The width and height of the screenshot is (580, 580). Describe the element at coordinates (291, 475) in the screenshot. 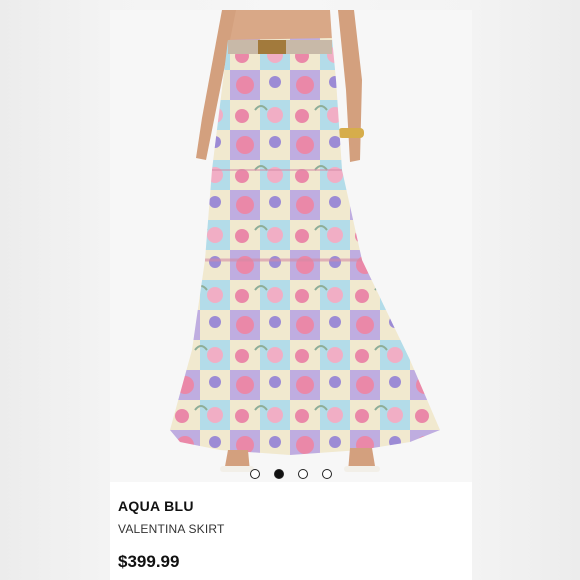

I see `carousel-dots` at that location.